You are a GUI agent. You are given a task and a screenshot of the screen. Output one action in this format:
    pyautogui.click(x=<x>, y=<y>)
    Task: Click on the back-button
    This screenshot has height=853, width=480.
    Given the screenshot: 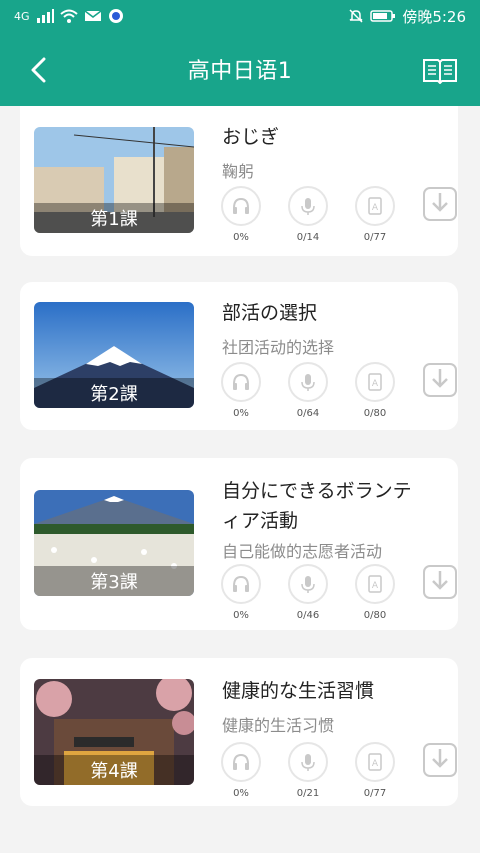 What is the action you would take?
    pyautogui.click(x=38, y=70)
    